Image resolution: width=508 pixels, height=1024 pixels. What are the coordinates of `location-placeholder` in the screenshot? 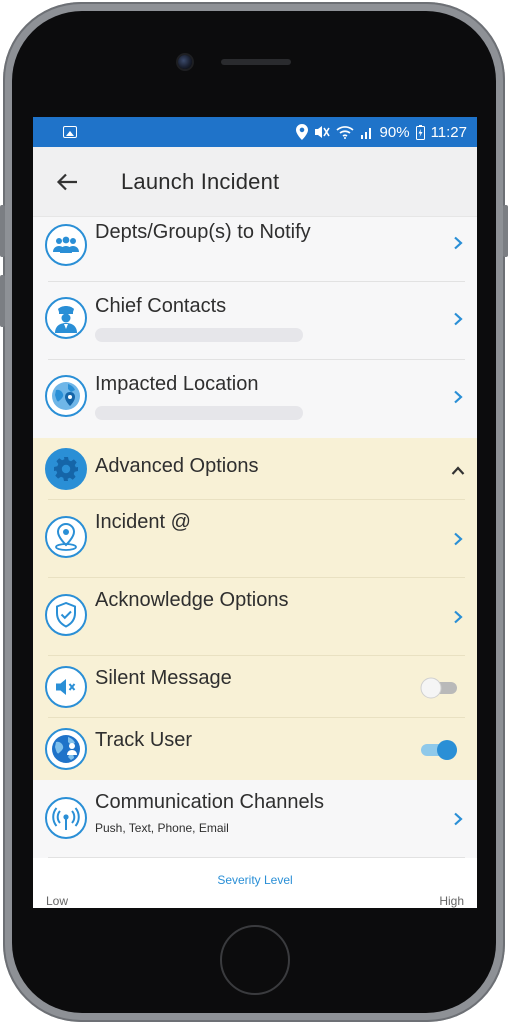 It's located at (199, 413).